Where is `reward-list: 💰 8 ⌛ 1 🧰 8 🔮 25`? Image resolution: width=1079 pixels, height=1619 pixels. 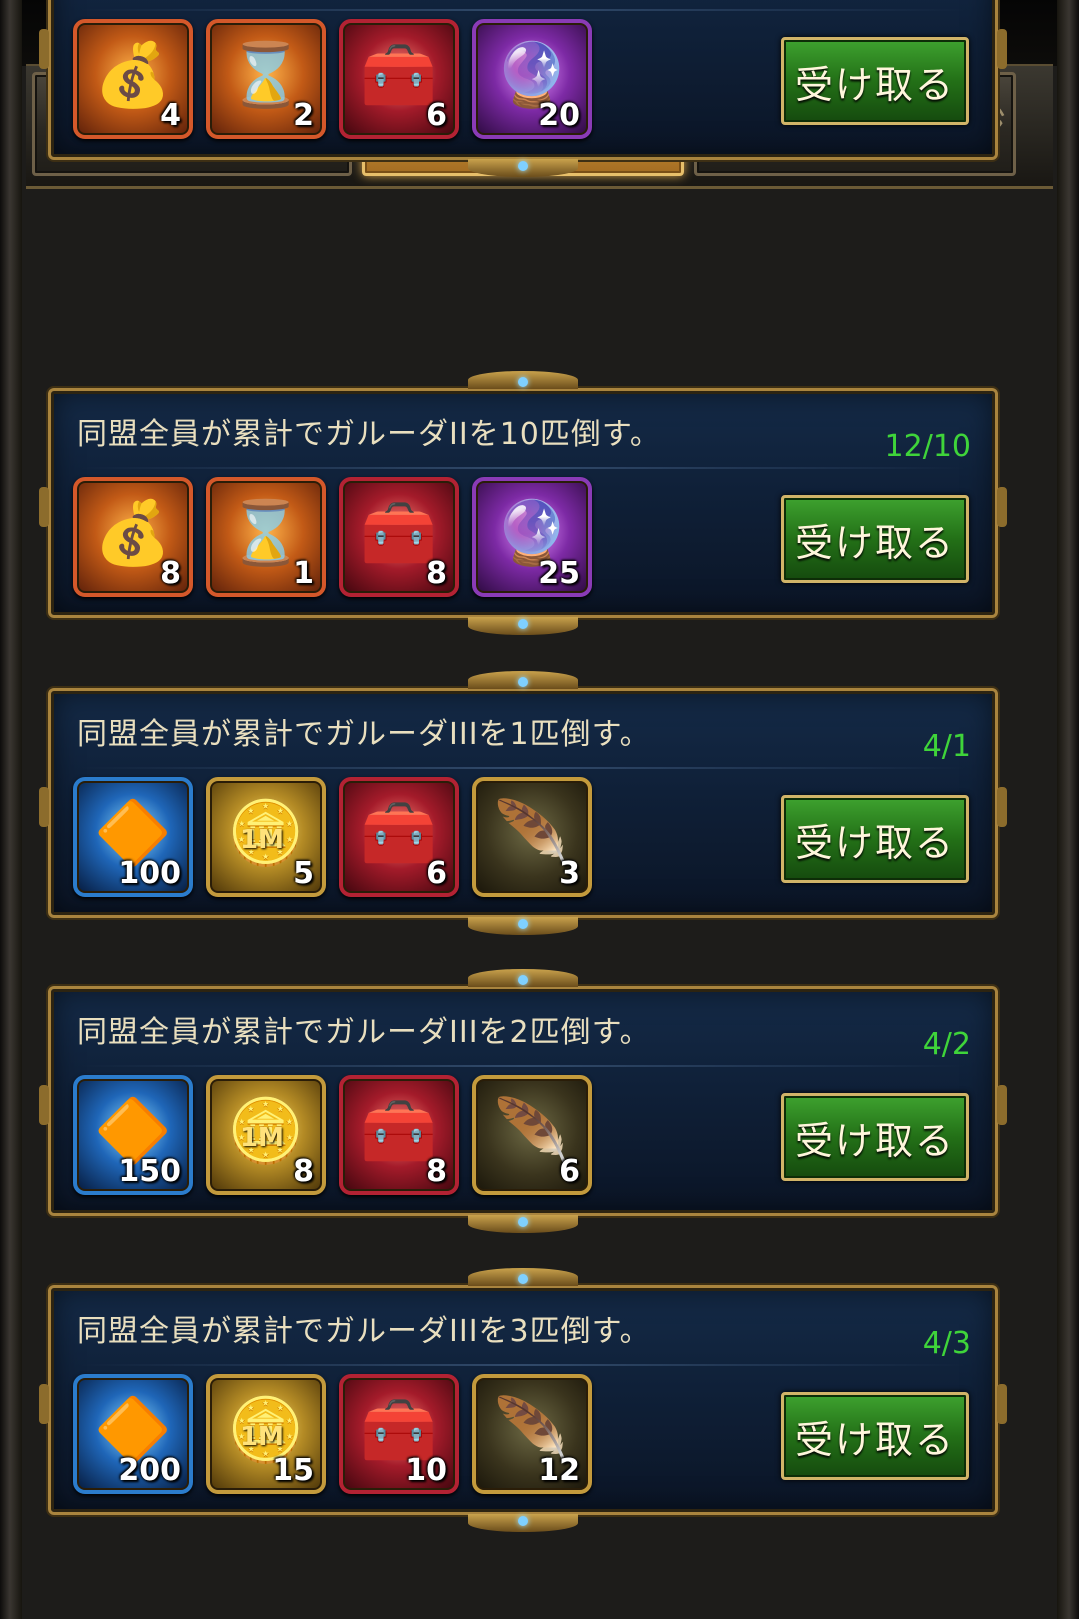 reward-list: 💰 8 ⌛ 1 🧰 8 🔮 25 is located at coordinates (332, 537).